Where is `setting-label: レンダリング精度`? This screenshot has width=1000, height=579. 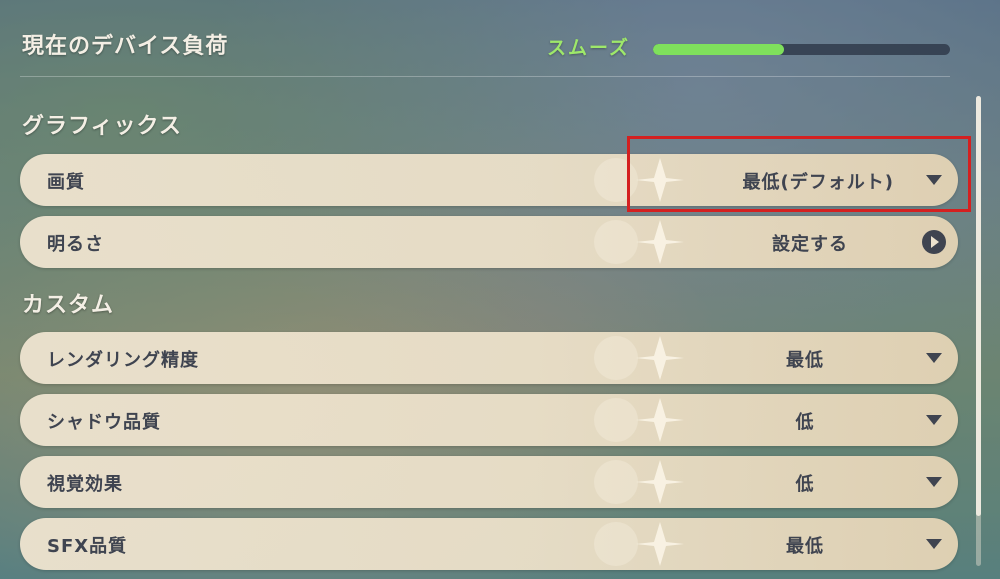
setting-label: レンダリング精度 is located at coordinates (123, 360).